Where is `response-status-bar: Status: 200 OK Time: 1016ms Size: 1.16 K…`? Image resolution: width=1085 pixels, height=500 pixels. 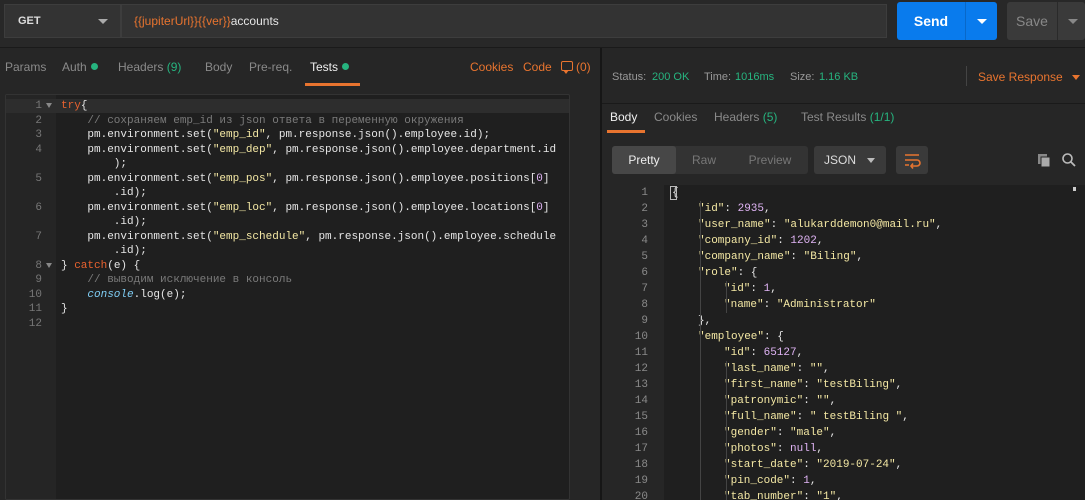
response-status-bar: Status: 200 OK Time: 1016ms Size: 1.16 K… is located at coordinates (843, 76).